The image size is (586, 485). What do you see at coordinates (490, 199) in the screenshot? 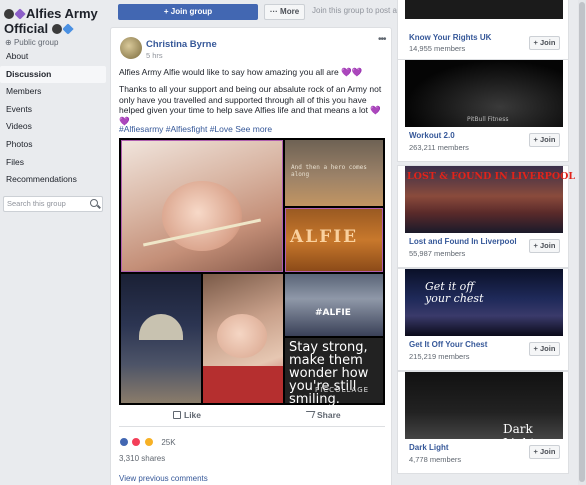
I see `suggested-group-image: LOST & FOUND IN LIVERPOOL` at bounding box center [490, 199].